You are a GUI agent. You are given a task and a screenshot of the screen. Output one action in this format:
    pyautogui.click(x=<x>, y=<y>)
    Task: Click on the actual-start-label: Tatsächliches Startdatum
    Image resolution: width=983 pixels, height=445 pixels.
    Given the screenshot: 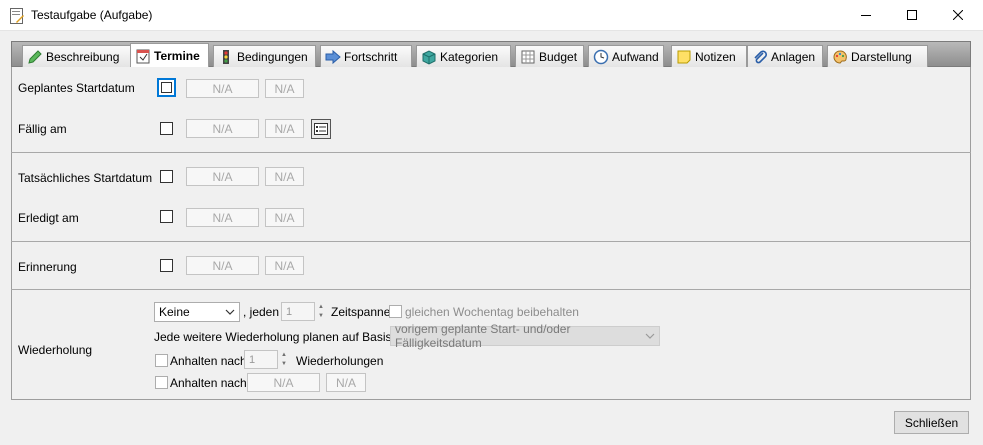 What is the action you would take?
    pyautogui.click(x=85, y=178)
    